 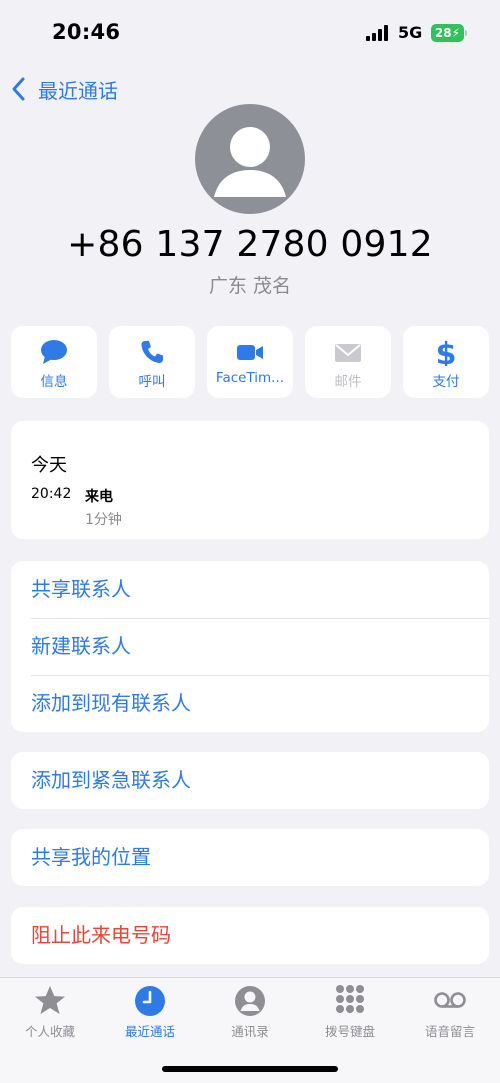 I want to click on share-location-button: 共享我的位置, so click(x=250, y=857).